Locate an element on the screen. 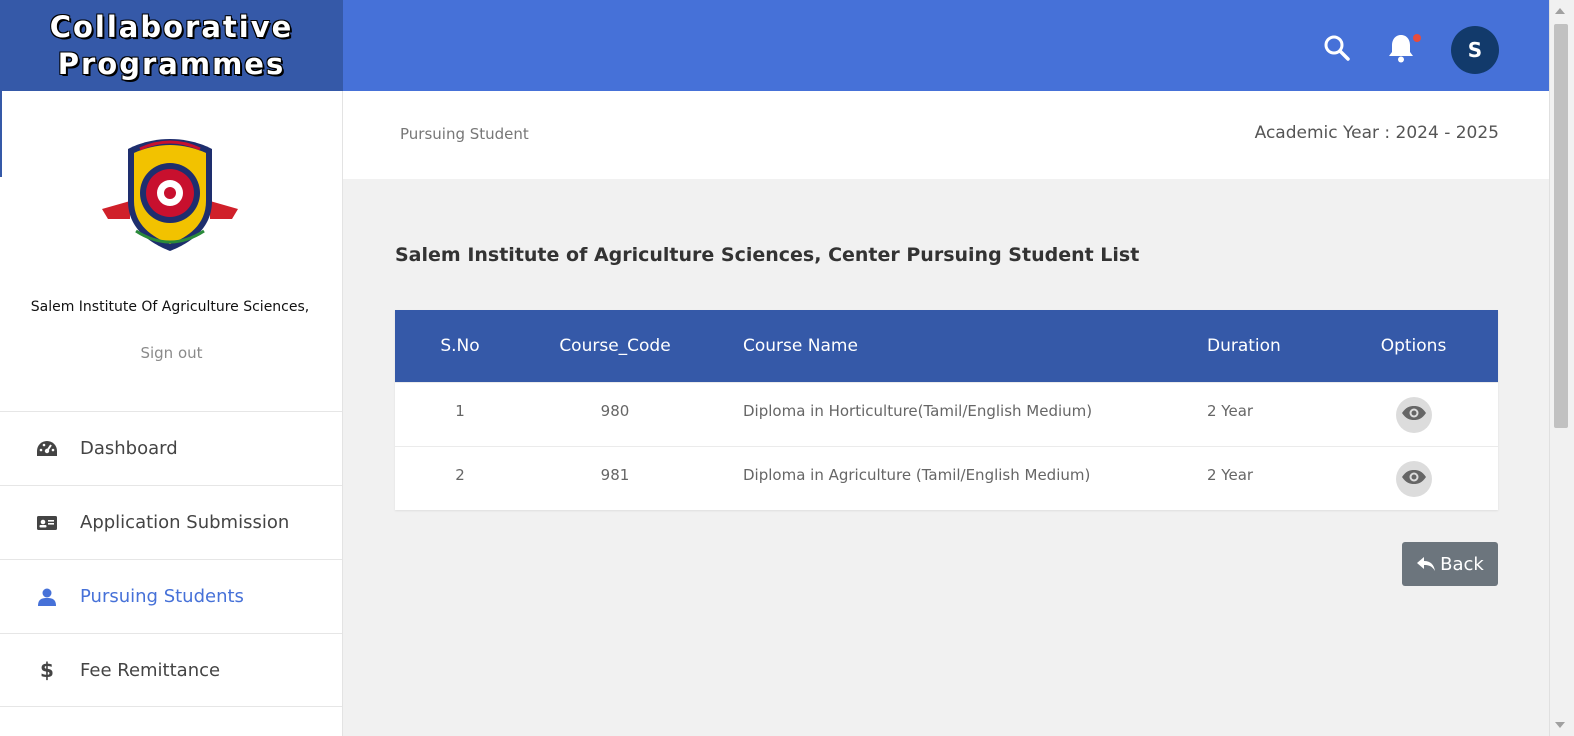 The height and width of the screenshot is (736, 1574). signout-link: Sign out is located at coordinates (171, 353).